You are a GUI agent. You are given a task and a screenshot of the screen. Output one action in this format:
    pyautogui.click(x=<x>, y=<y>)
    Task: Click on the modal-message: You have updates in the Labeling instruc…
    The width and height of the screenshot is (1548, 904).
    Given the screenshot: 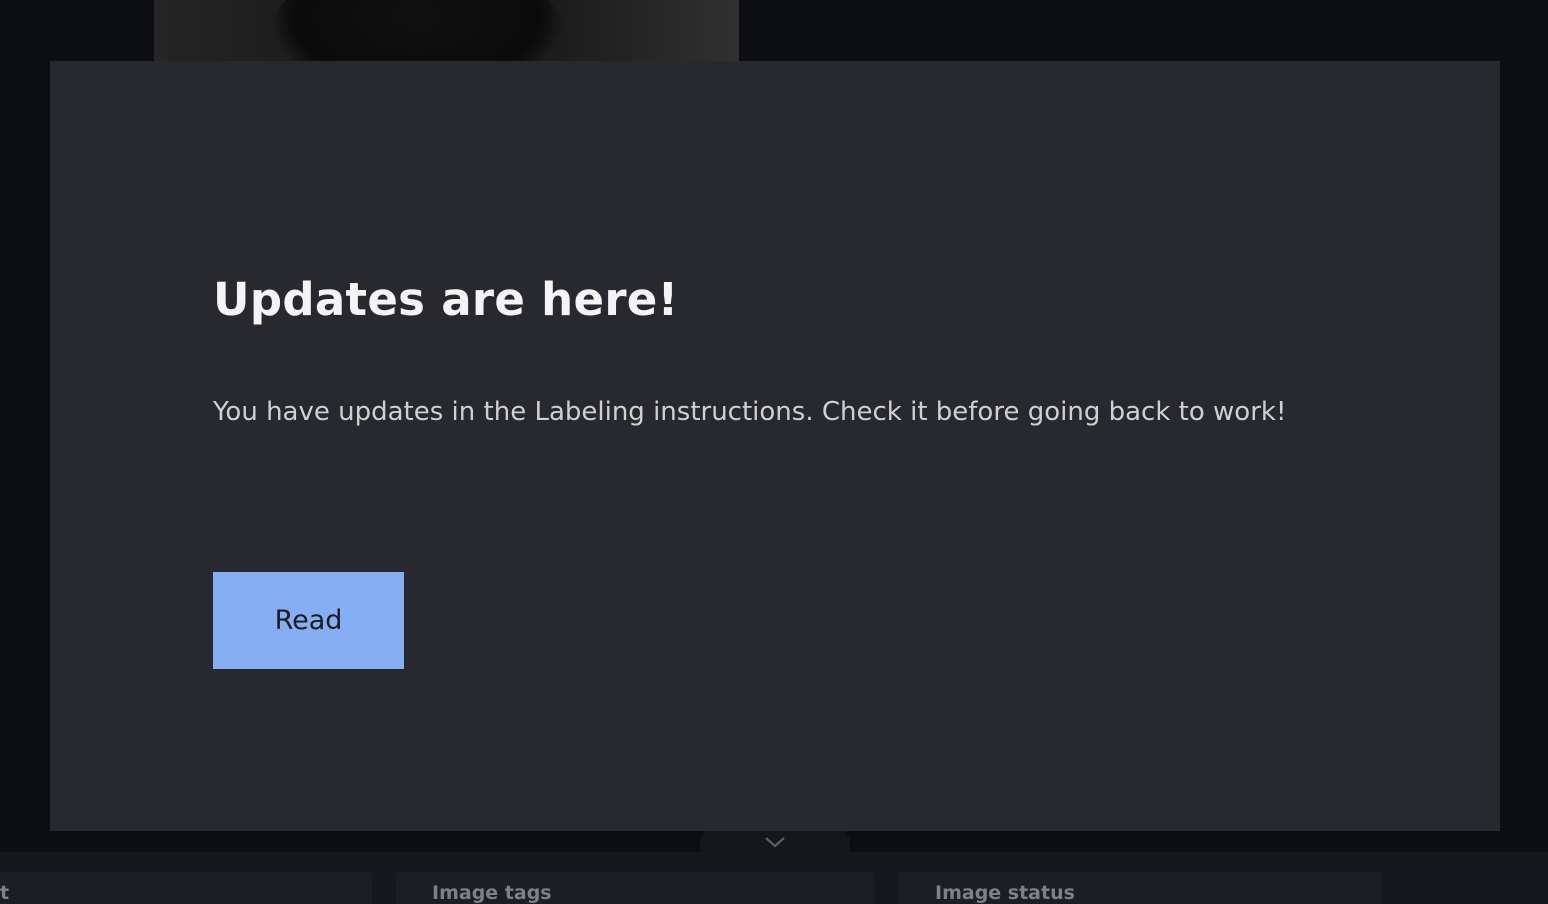 What is the action you would take?
    pyautogui.click(x=750, y=412)
    